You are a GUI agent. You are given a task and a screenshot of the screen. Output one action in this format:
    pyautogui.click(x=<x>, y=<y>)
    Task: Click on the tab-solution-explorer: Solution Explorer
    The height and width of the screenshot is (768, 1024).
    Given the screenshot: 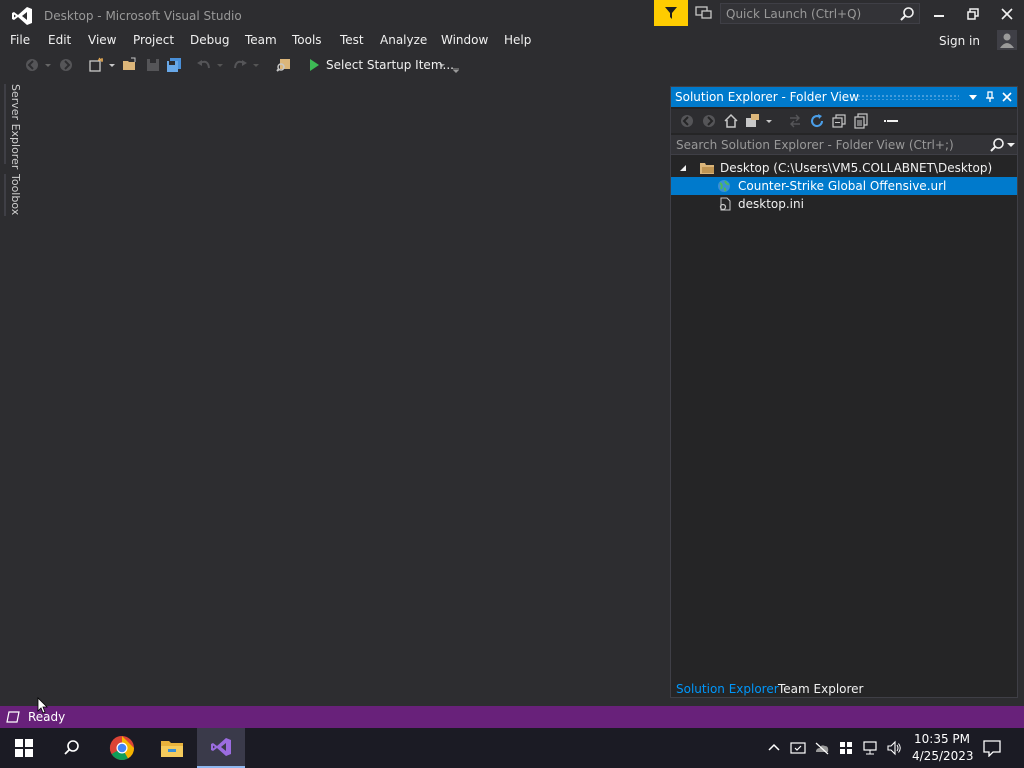 What is the action you would take?
    pyautogui.click(x=727, y=689)
    